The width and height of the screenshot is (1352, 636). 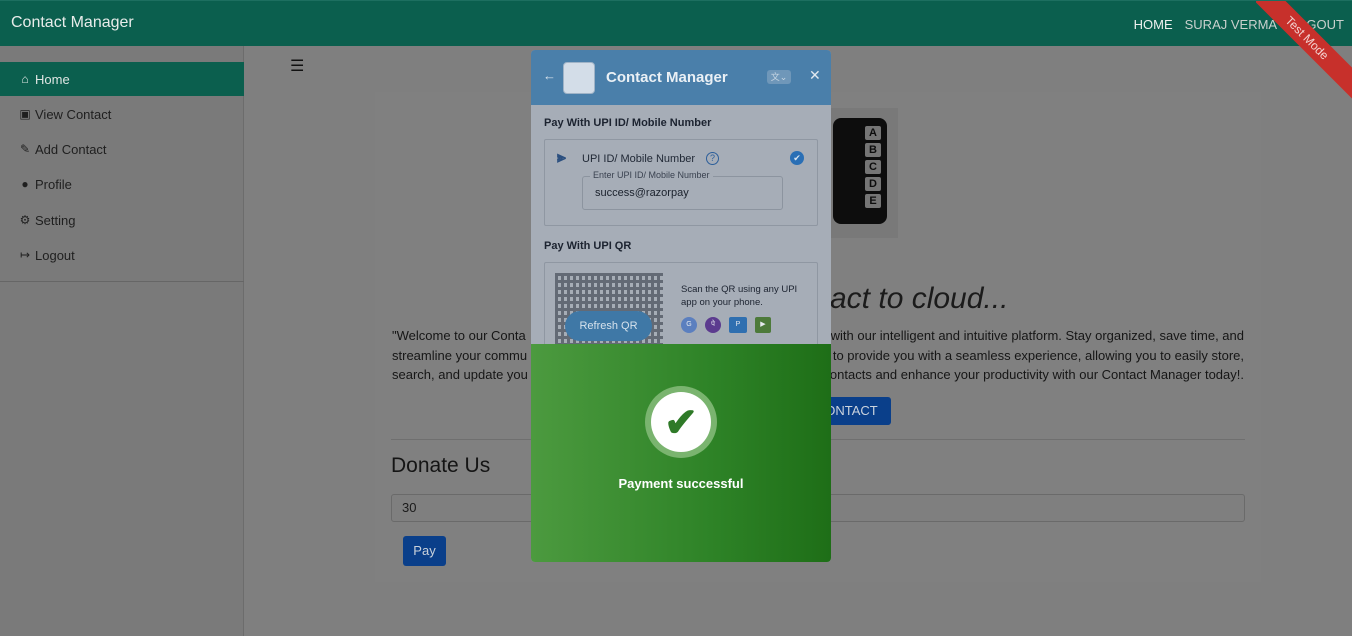 What do you see at coordinates (25, 79) in the screenshot?
I see `home-icon: ⌂` at bounding box center [25, 79].